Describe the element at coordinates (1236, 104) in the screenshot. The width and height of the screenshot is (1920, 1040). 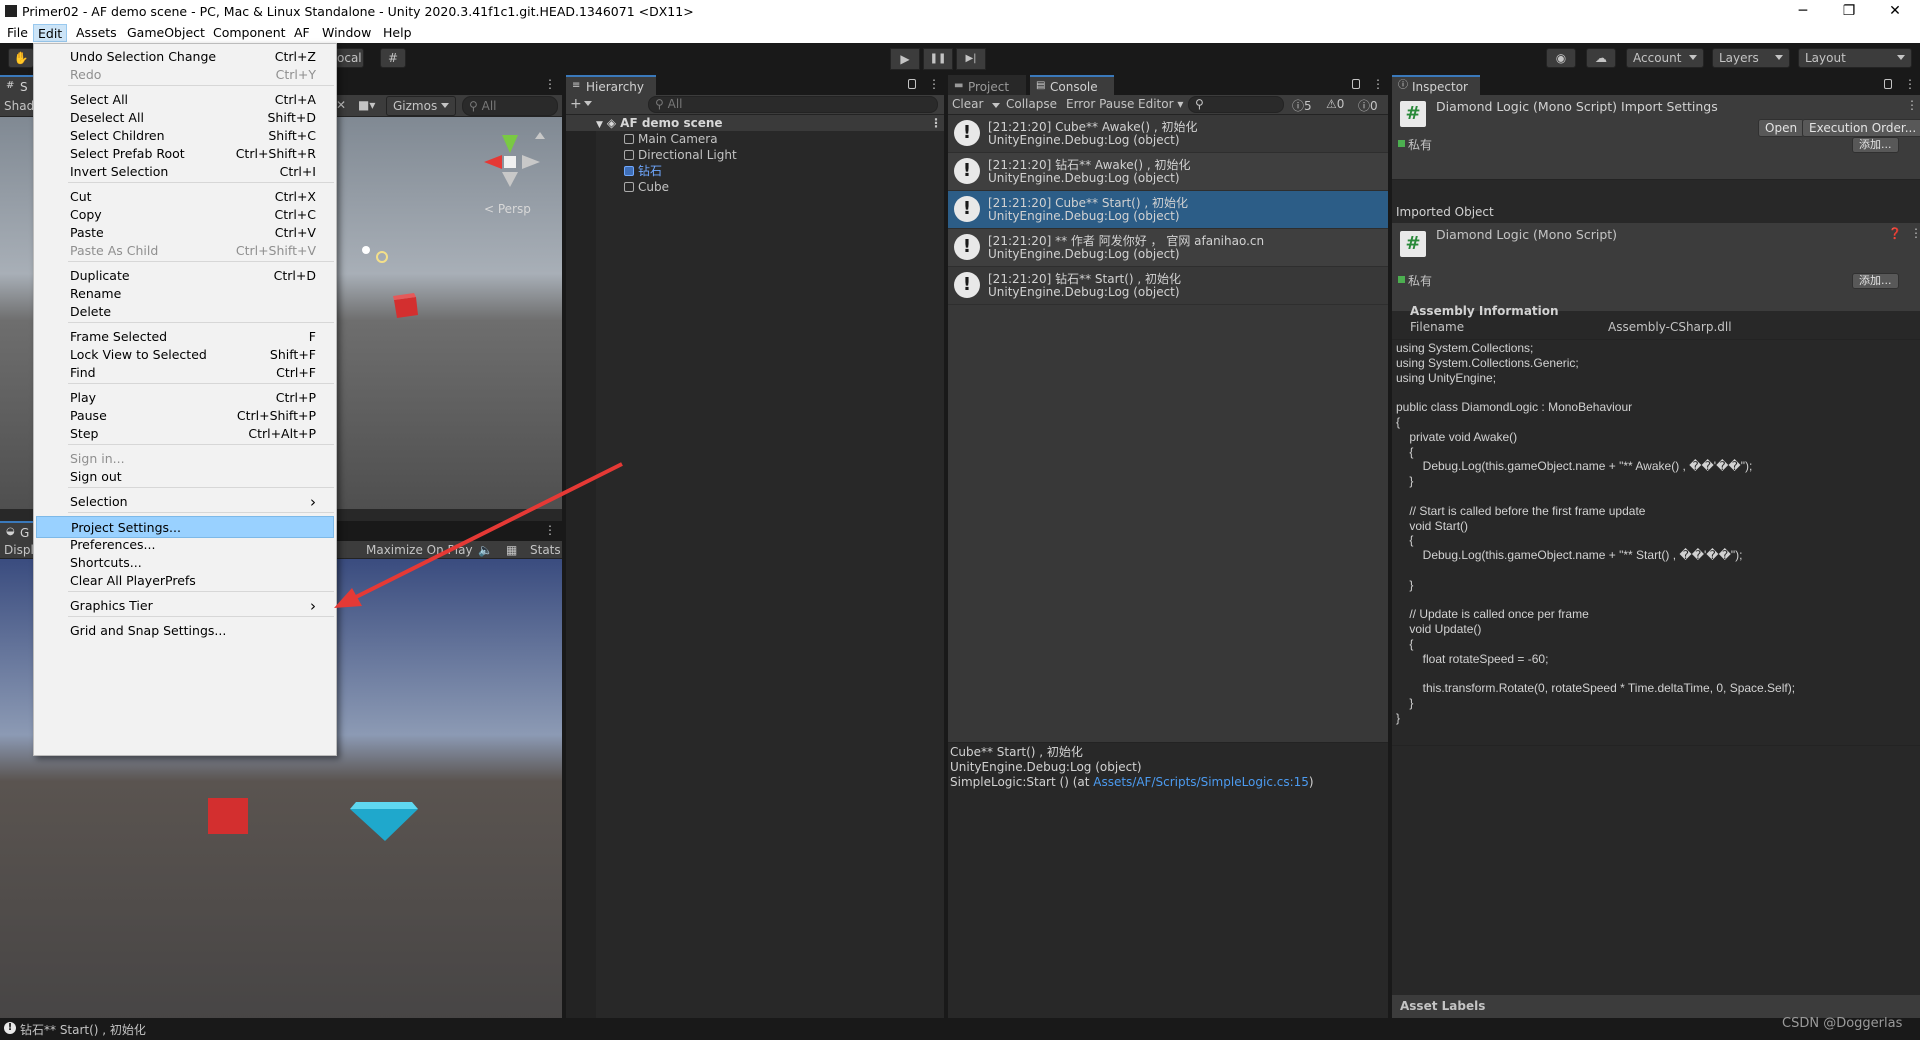
I see `console-search-input: ⚲` at that location.